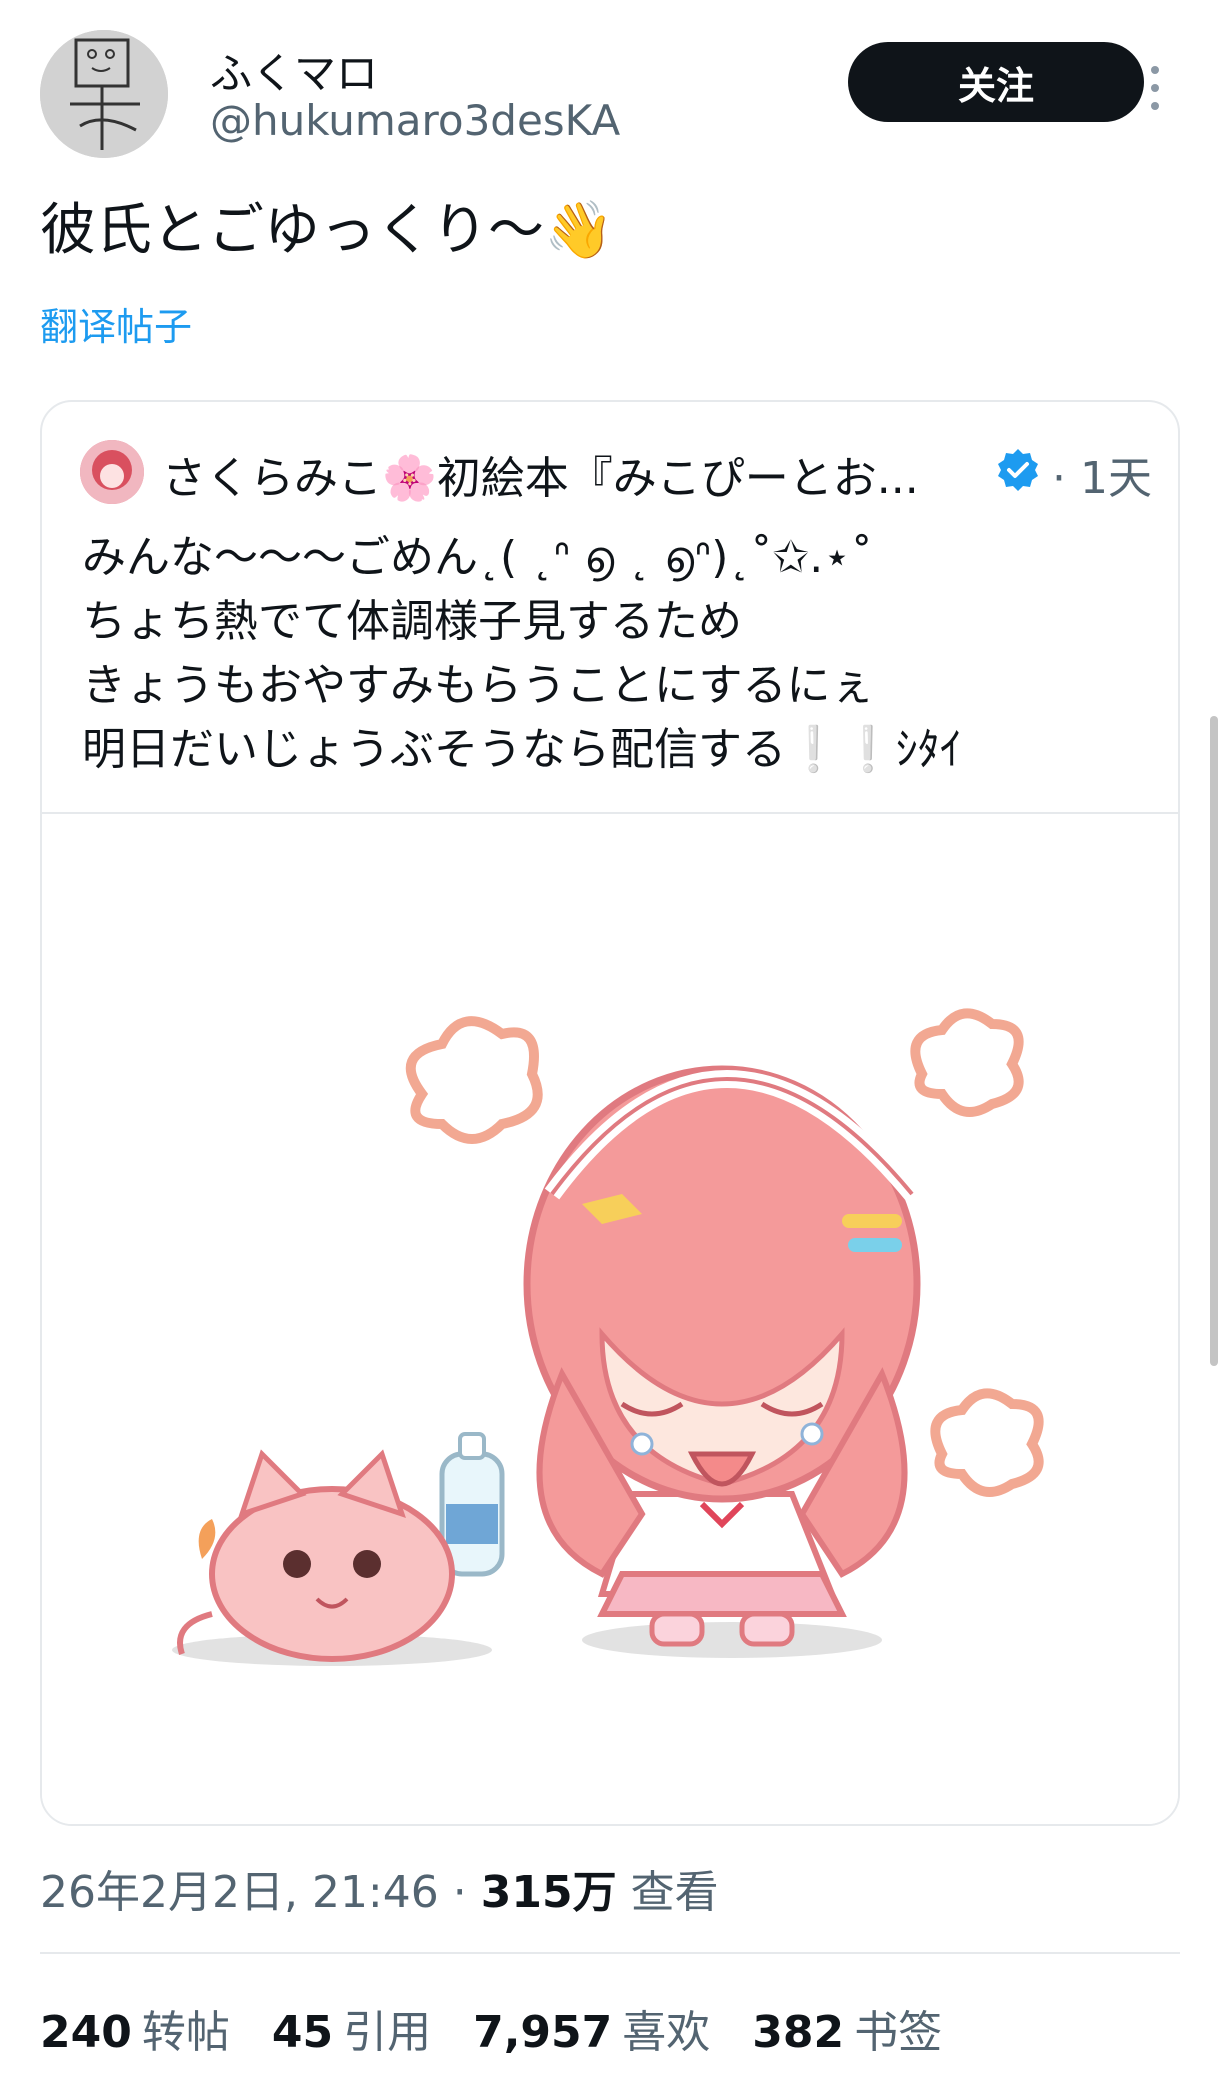 This screenshot has width=1220, height=2098. Describe the element at coordinates (239, 1892) in the screenshot. I see `tweet-date: 26年2月2日, 21:46` at that location.